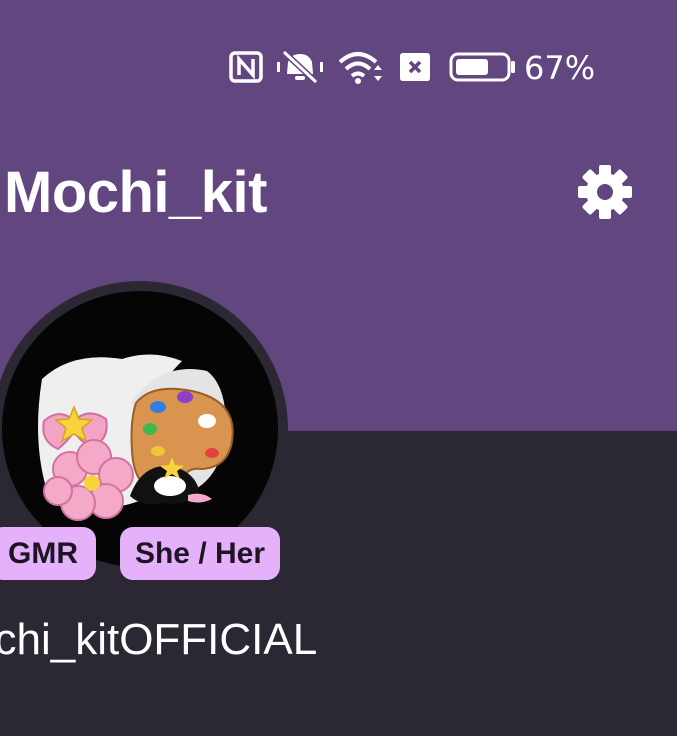 This screenshot has width=677, height=736. Describe the element at coordinates (136, 192) in the screenshot. I see `profile-title: Mochi_kit` at that location.